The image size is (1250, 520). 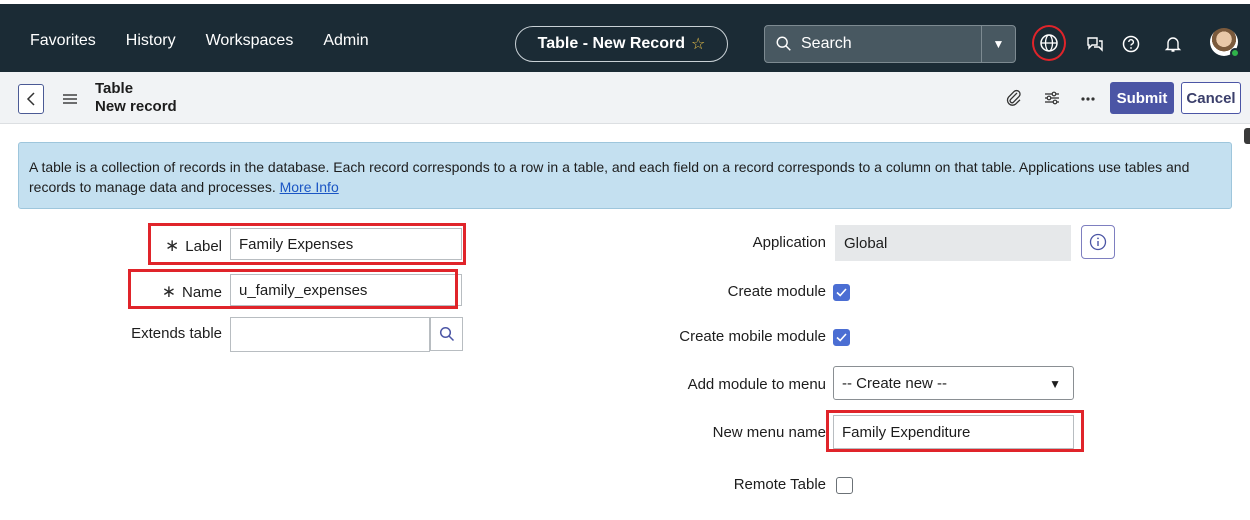 I want to click on extends-table-lookup-button, so click(x=446, y=334).